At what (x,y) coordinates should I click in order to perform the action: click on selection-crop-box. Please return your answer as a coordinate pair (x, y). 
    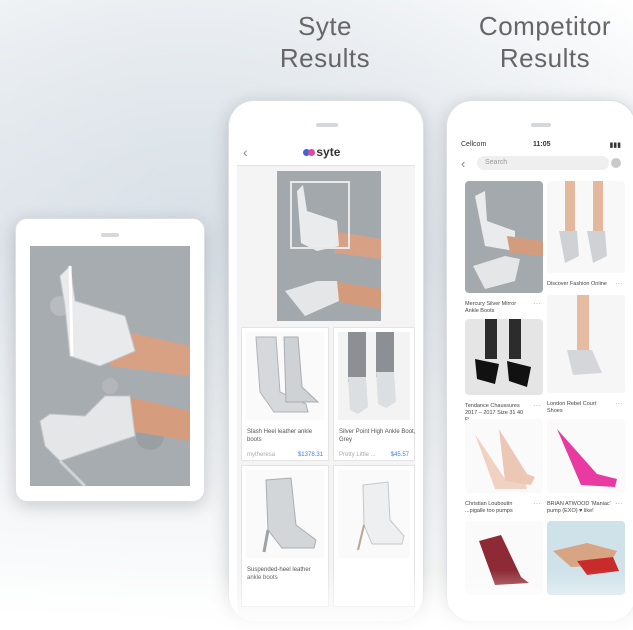
    Looking at the image, I should click on (320, 215).